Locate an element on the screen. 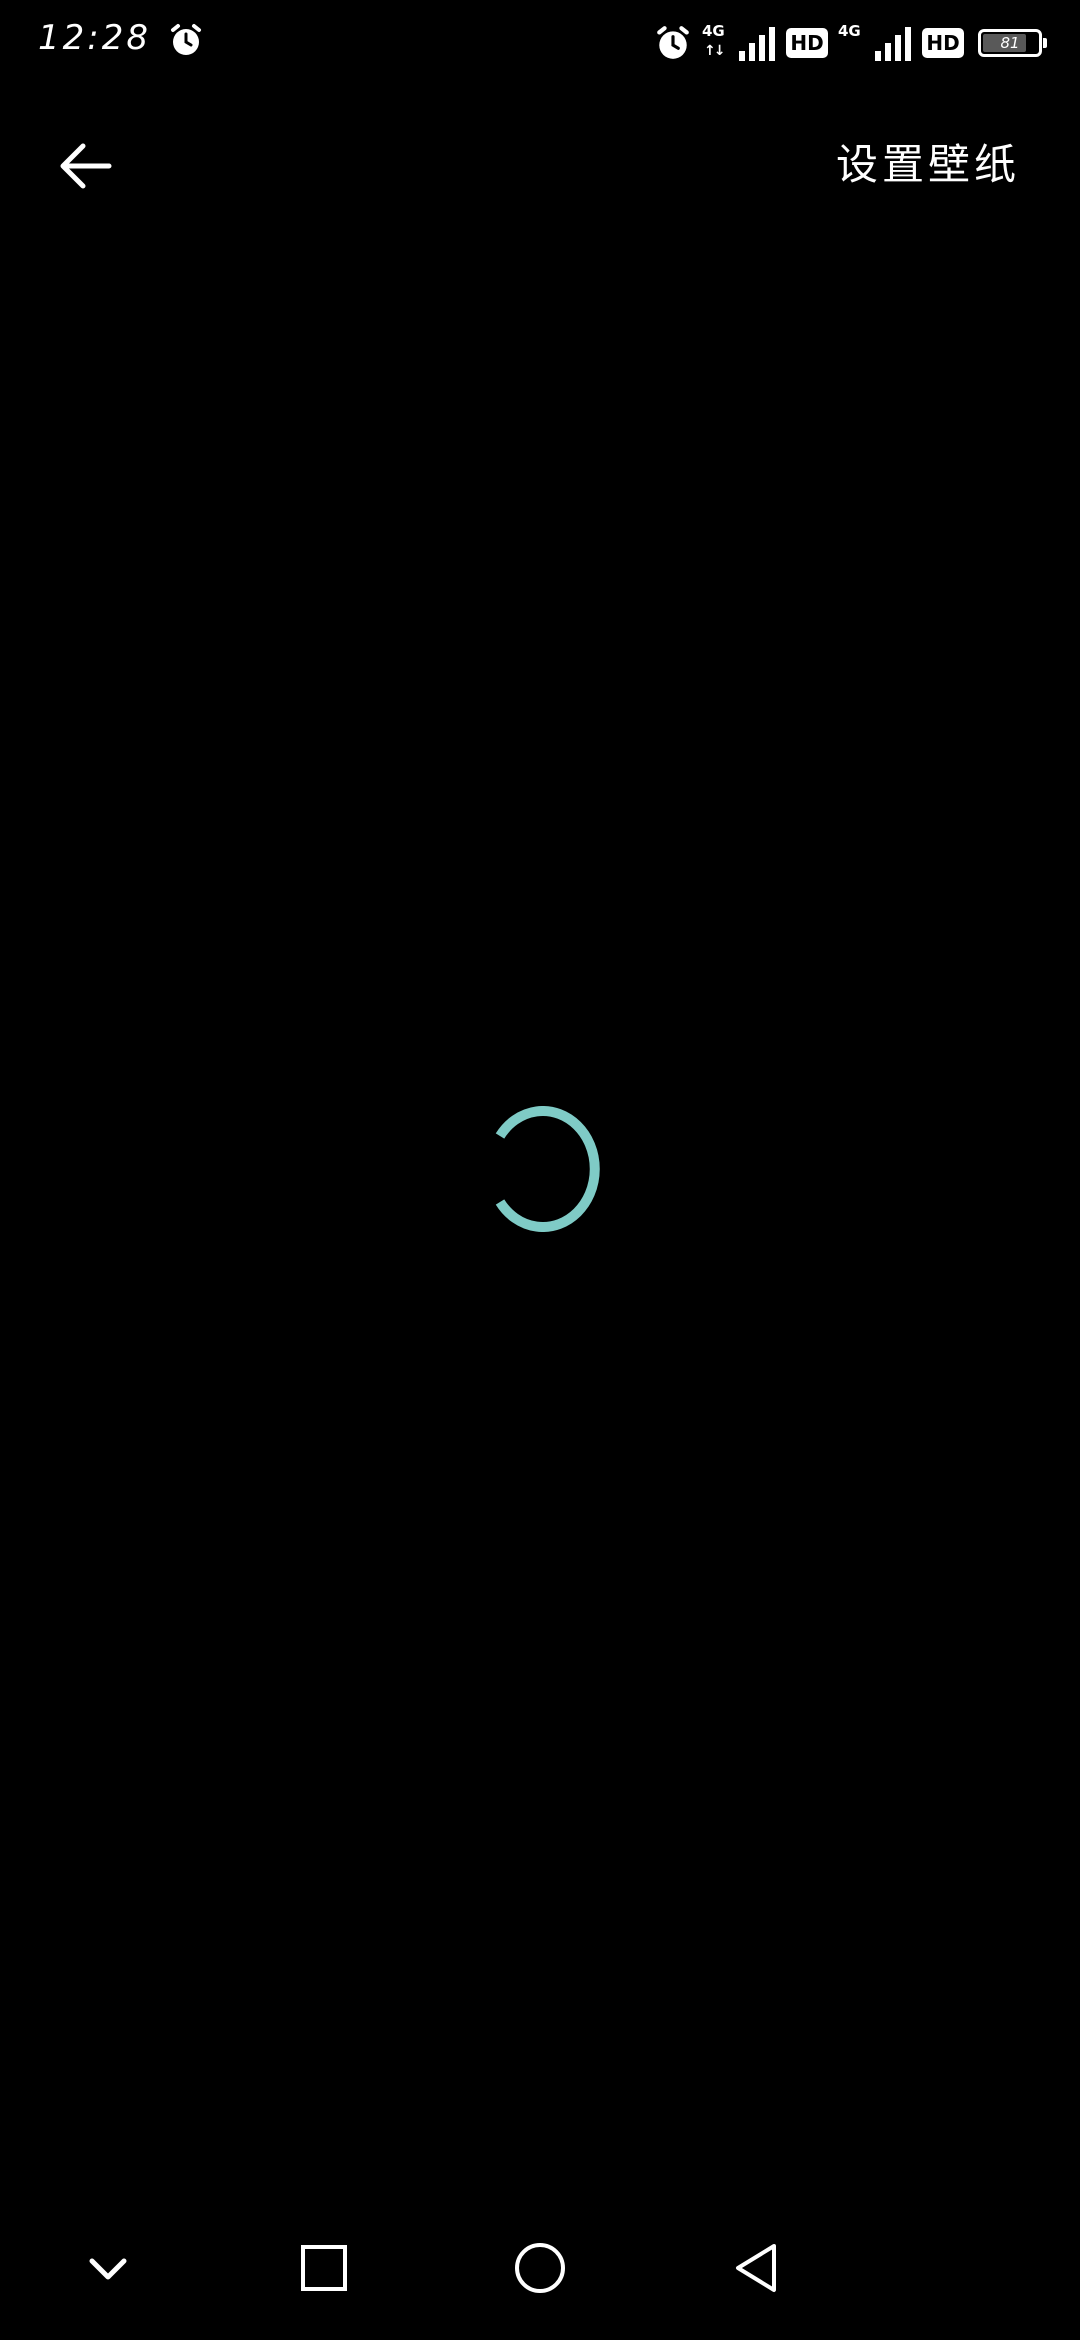 The width and height of the screenshot is (1080, 2340). nav-back-button is located at coordinates (756, 2268).